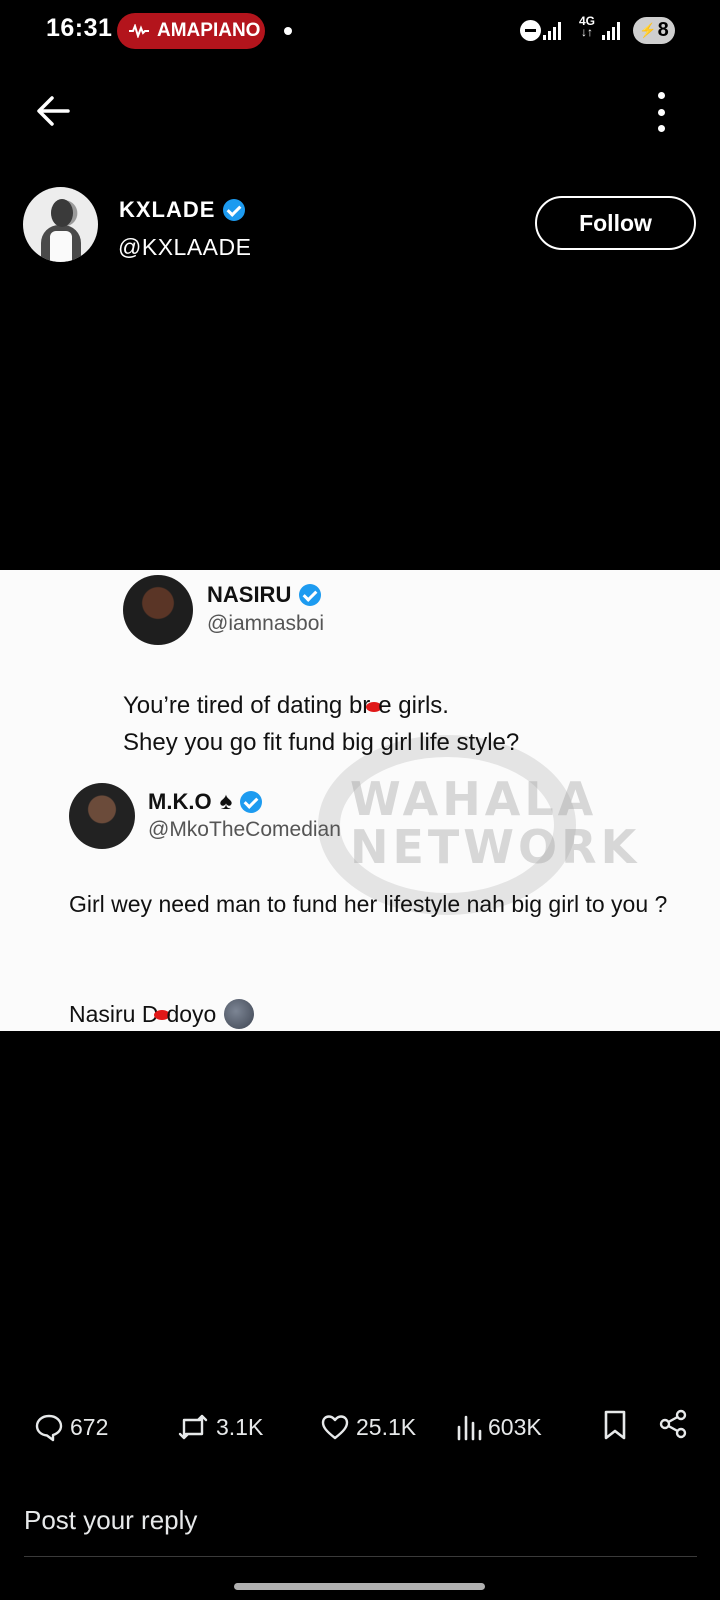  What do you see at coordinates (182, 210) in the screenshot?
I see `author-display-name: KXLADE` at bounding box center [182, 210].